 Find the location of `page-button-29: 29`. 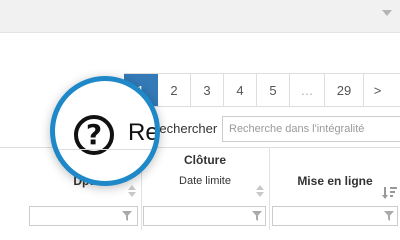

page-button-29: 29 is located at coordinates (344, 90).